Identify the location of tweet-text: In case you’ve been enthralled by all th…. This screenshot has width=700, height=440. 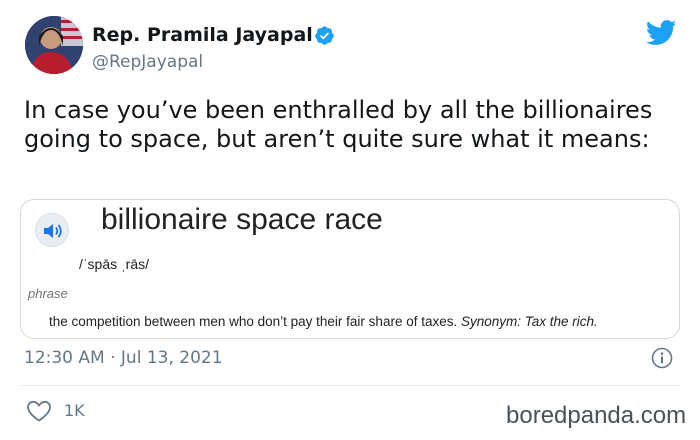
(338, 124).